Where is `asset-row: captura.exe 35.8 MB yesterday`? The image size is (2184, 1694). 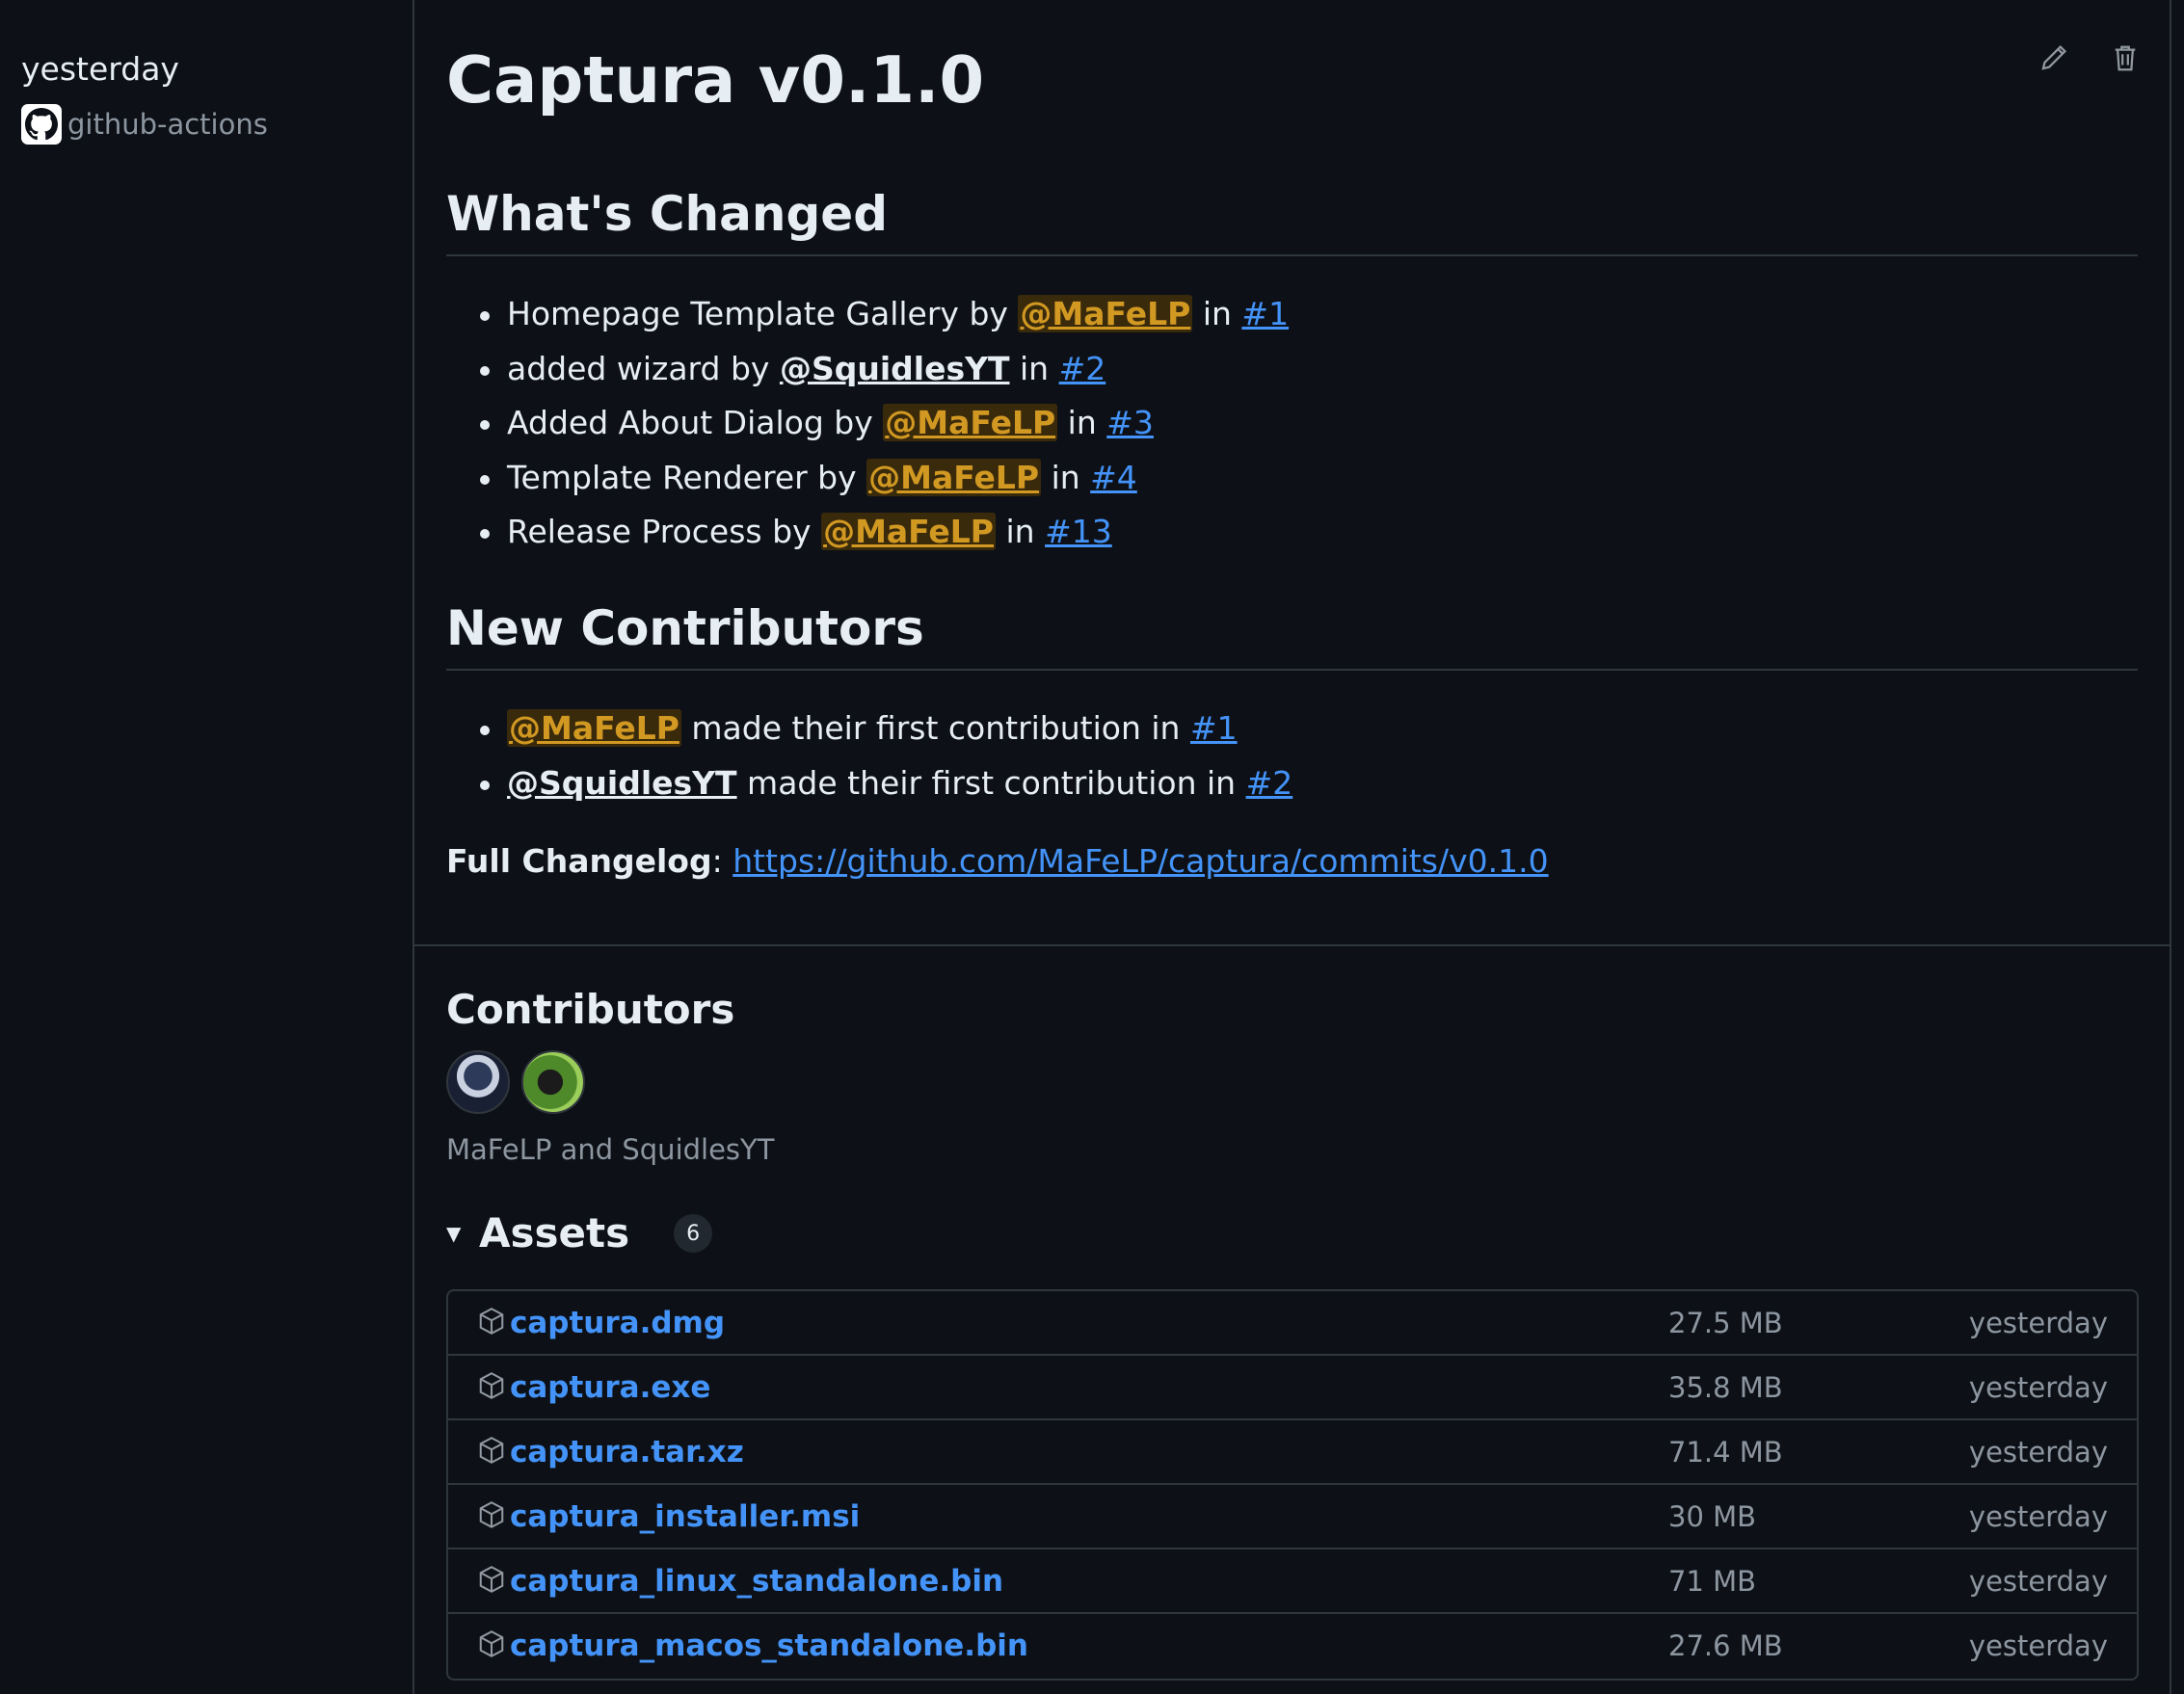
asset-row: captura.exe 35.8 MB yesterday is located at coordinates (1292, 1388).